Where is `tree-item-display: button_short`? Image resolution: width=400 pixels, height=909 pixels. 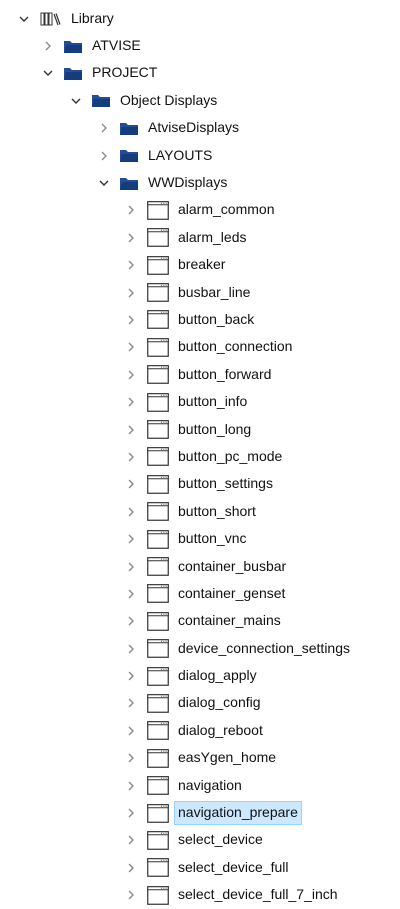 tree-item-display: button_short is located at coordinates (200, 511).